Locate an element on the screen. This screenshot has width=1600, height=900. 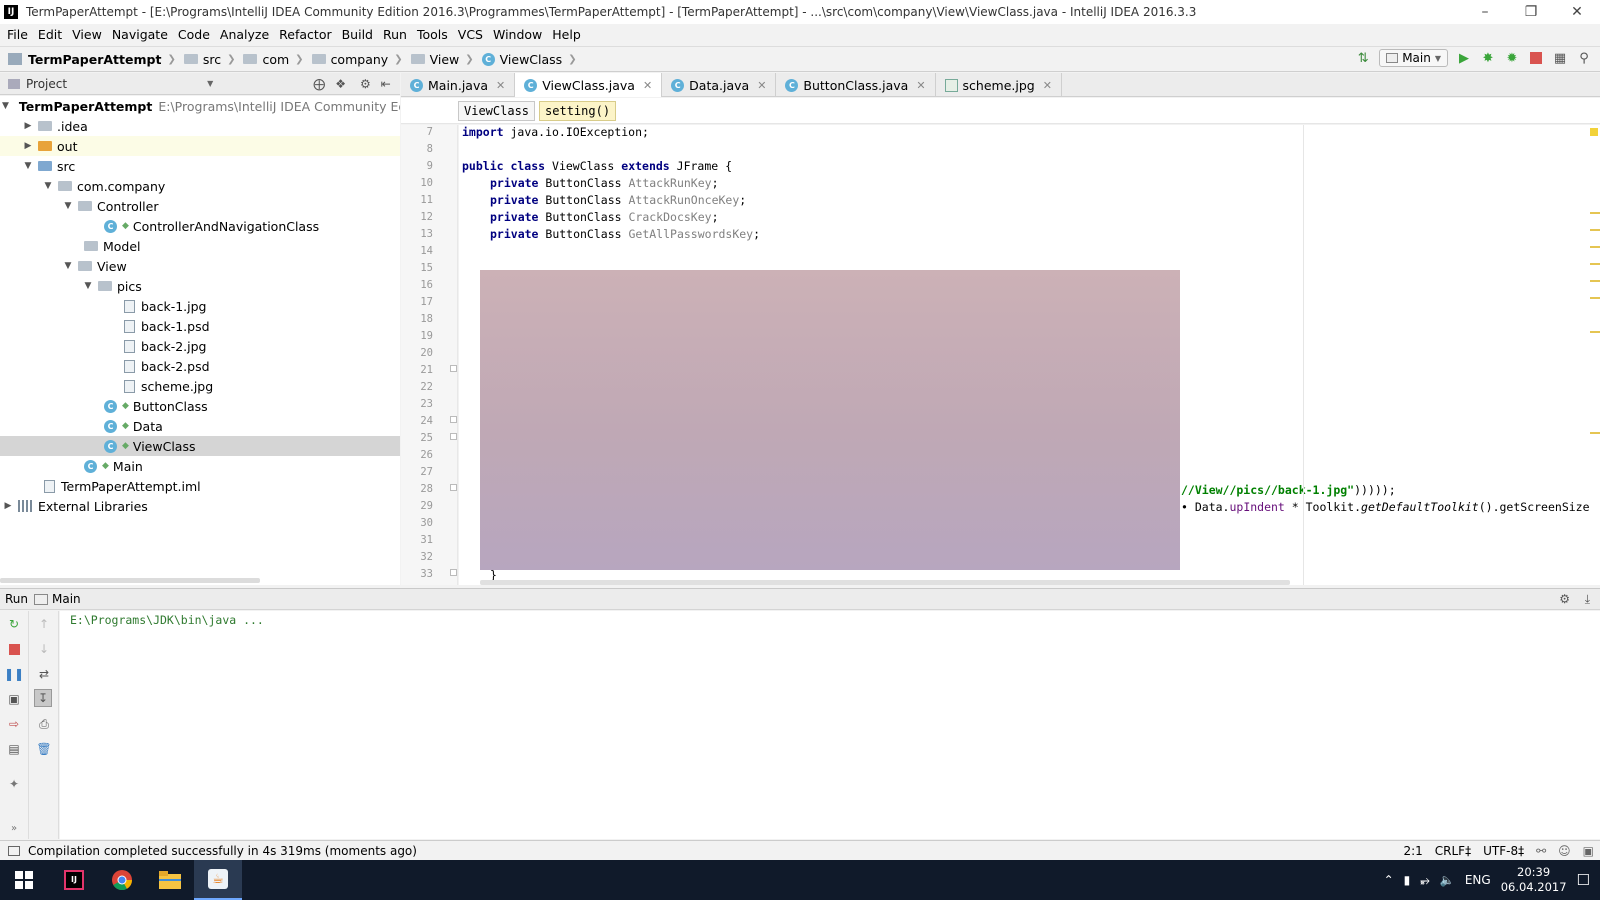
dropdown-icon: ▼ is located at coordinates (210, 83).